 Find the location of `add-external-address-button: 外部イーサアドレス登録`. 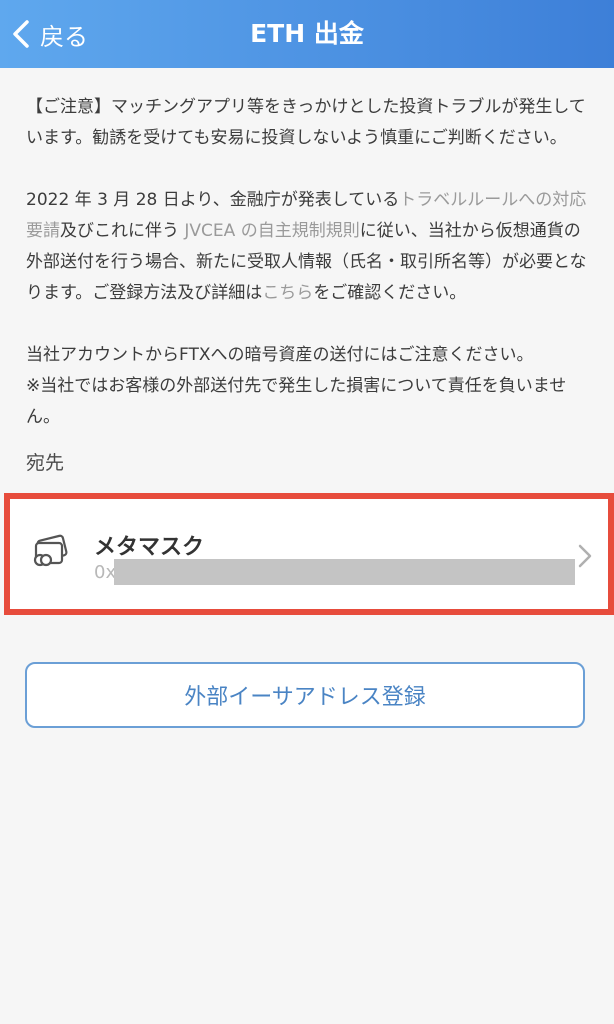

add-external-address-button: 外部イーサアドレス登録 is located at coordinates (305, 695).